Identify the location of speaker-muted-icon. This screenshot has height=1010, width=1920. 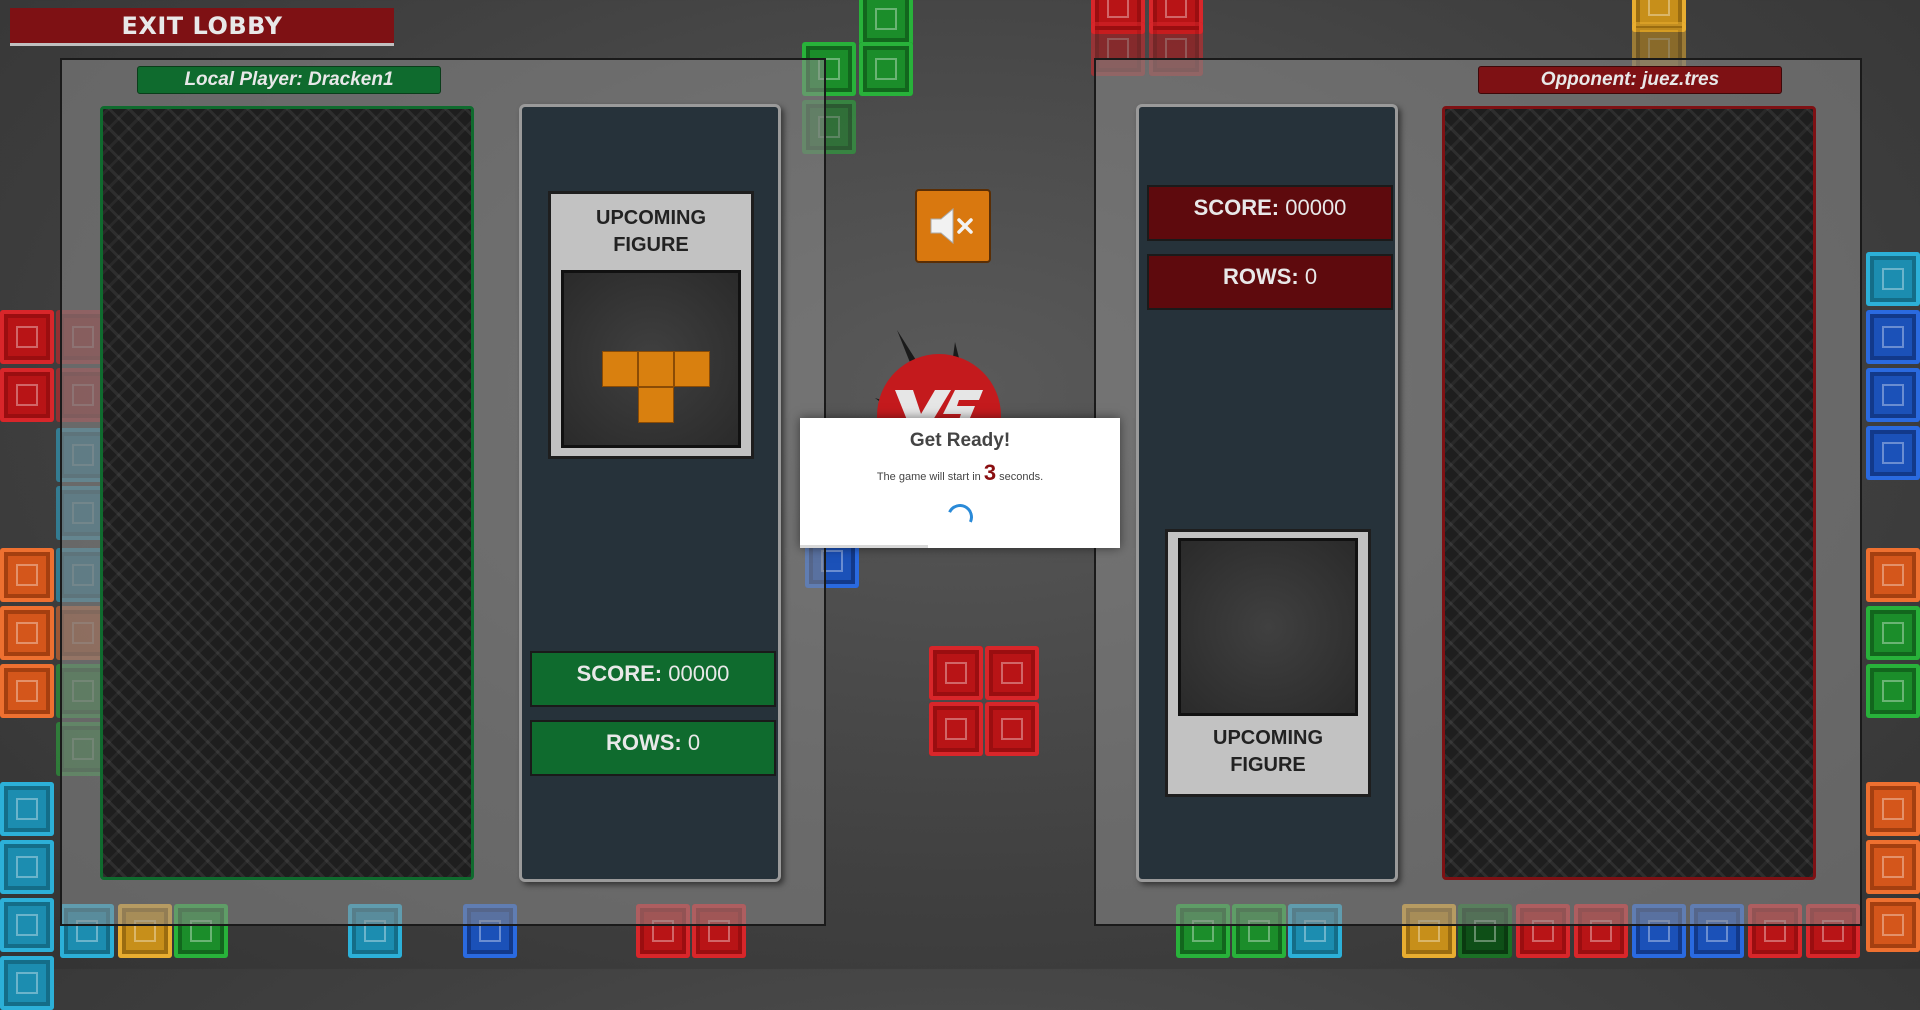
(951, 226).